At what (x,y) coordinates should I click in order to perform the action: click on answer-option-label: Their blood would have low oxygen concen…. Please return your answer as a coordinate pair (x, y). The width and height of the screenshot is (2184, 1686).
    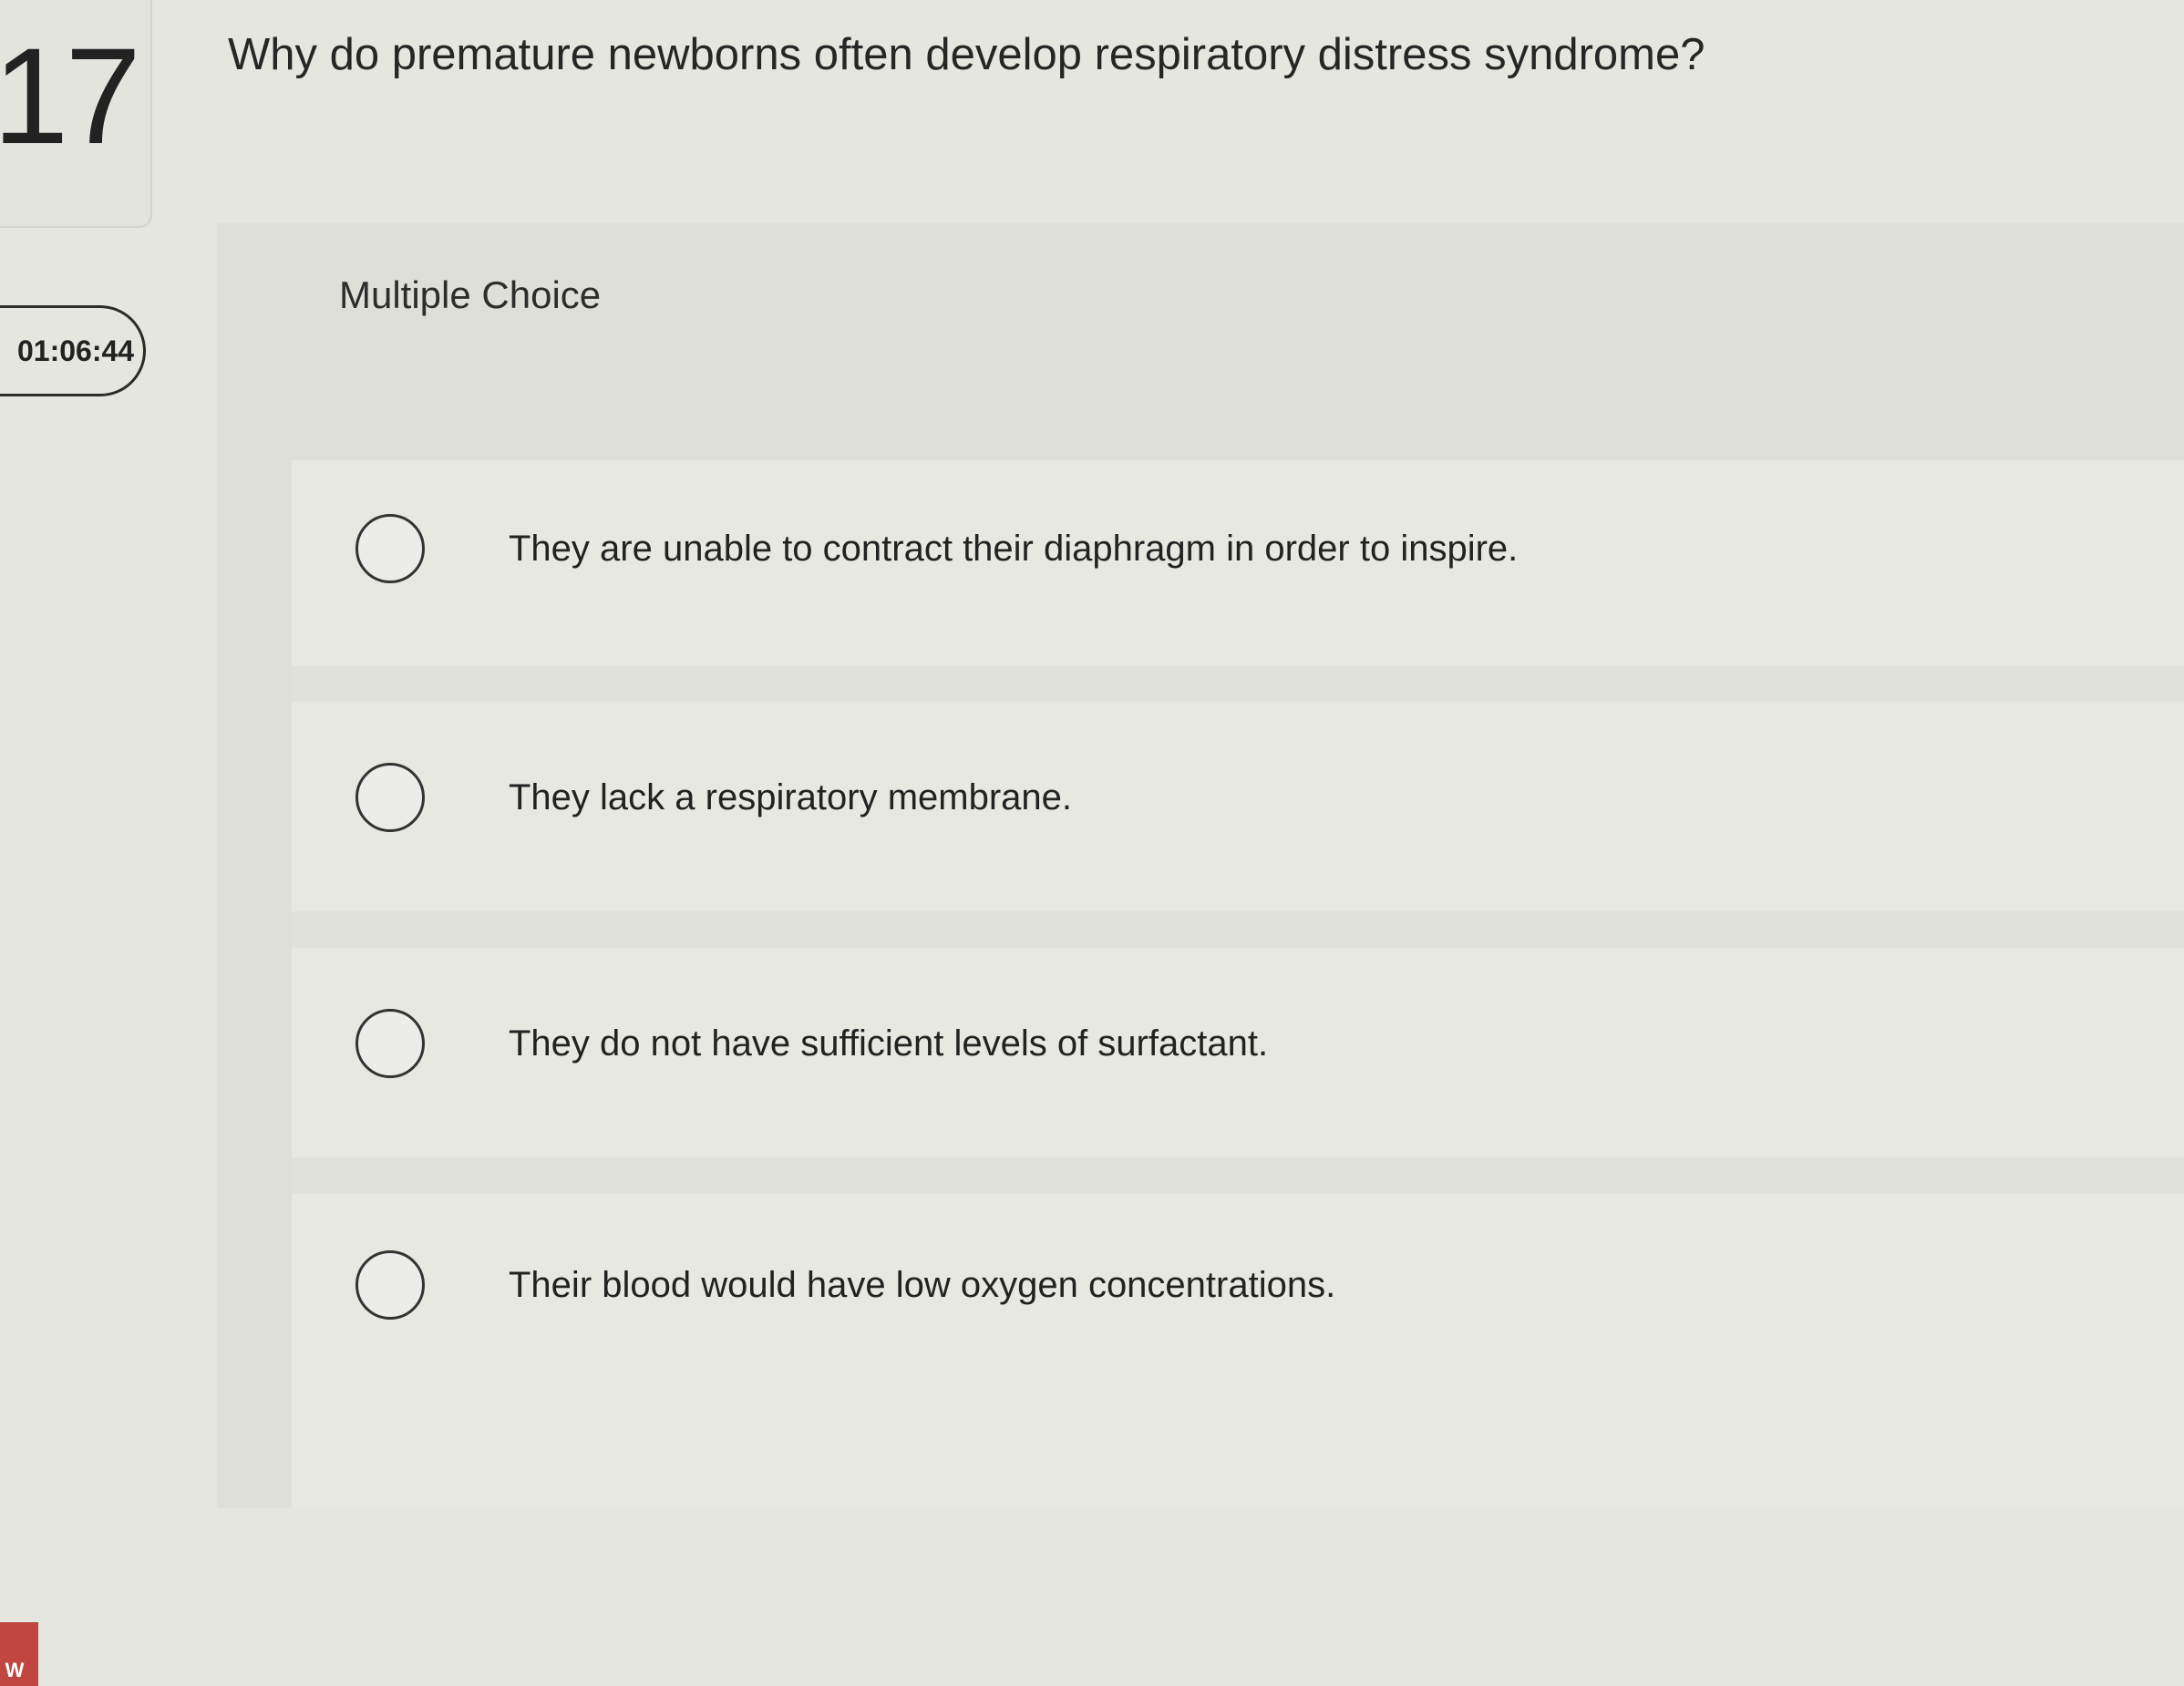
    Looking at the image, I should click on (923, 1284).